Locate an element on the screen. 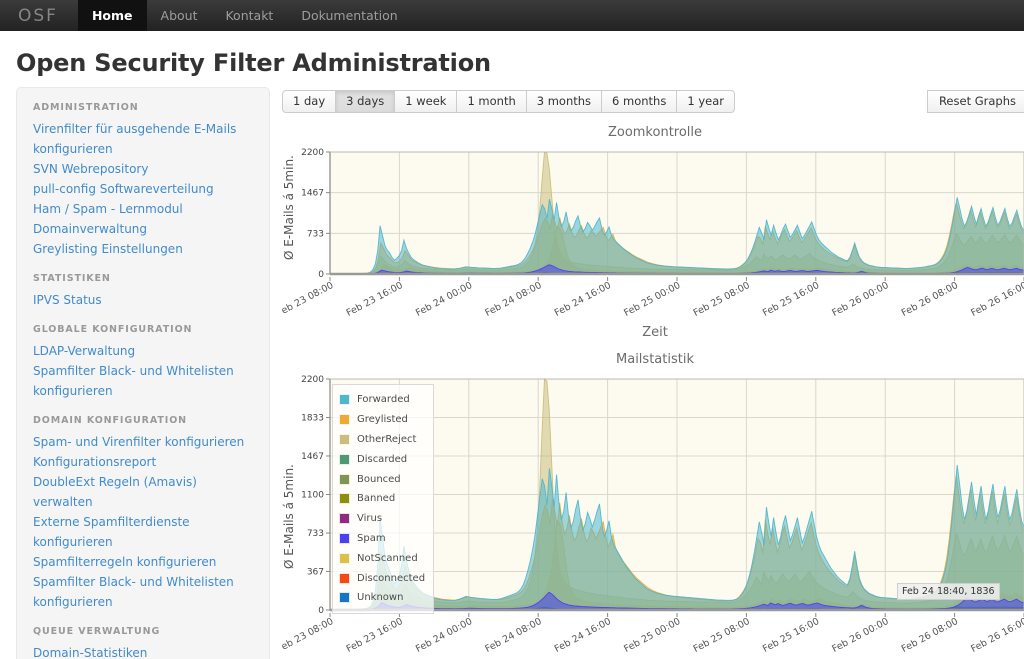 The width and height of the screenshot is (1024, 659). range-button-1-day: 1 day is located at coordinates (309, 101).